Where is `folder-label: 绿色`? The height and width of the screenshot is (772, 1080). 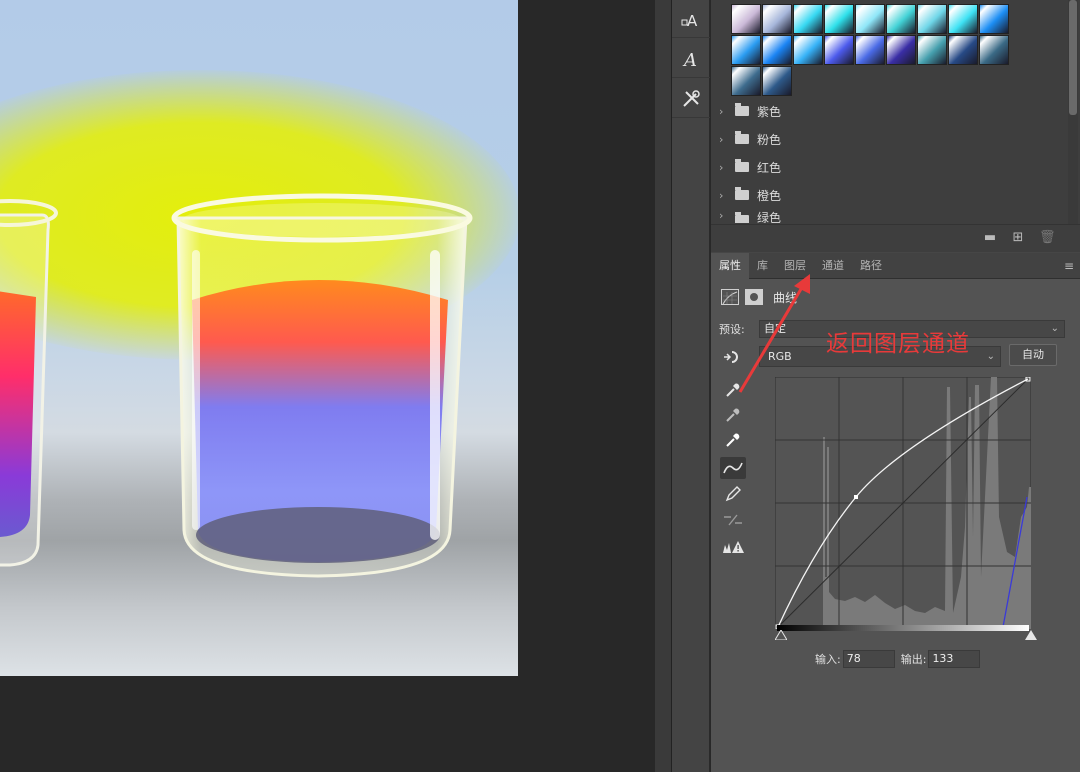 folder-label: 绿色 is located at coordinates (769, 217).